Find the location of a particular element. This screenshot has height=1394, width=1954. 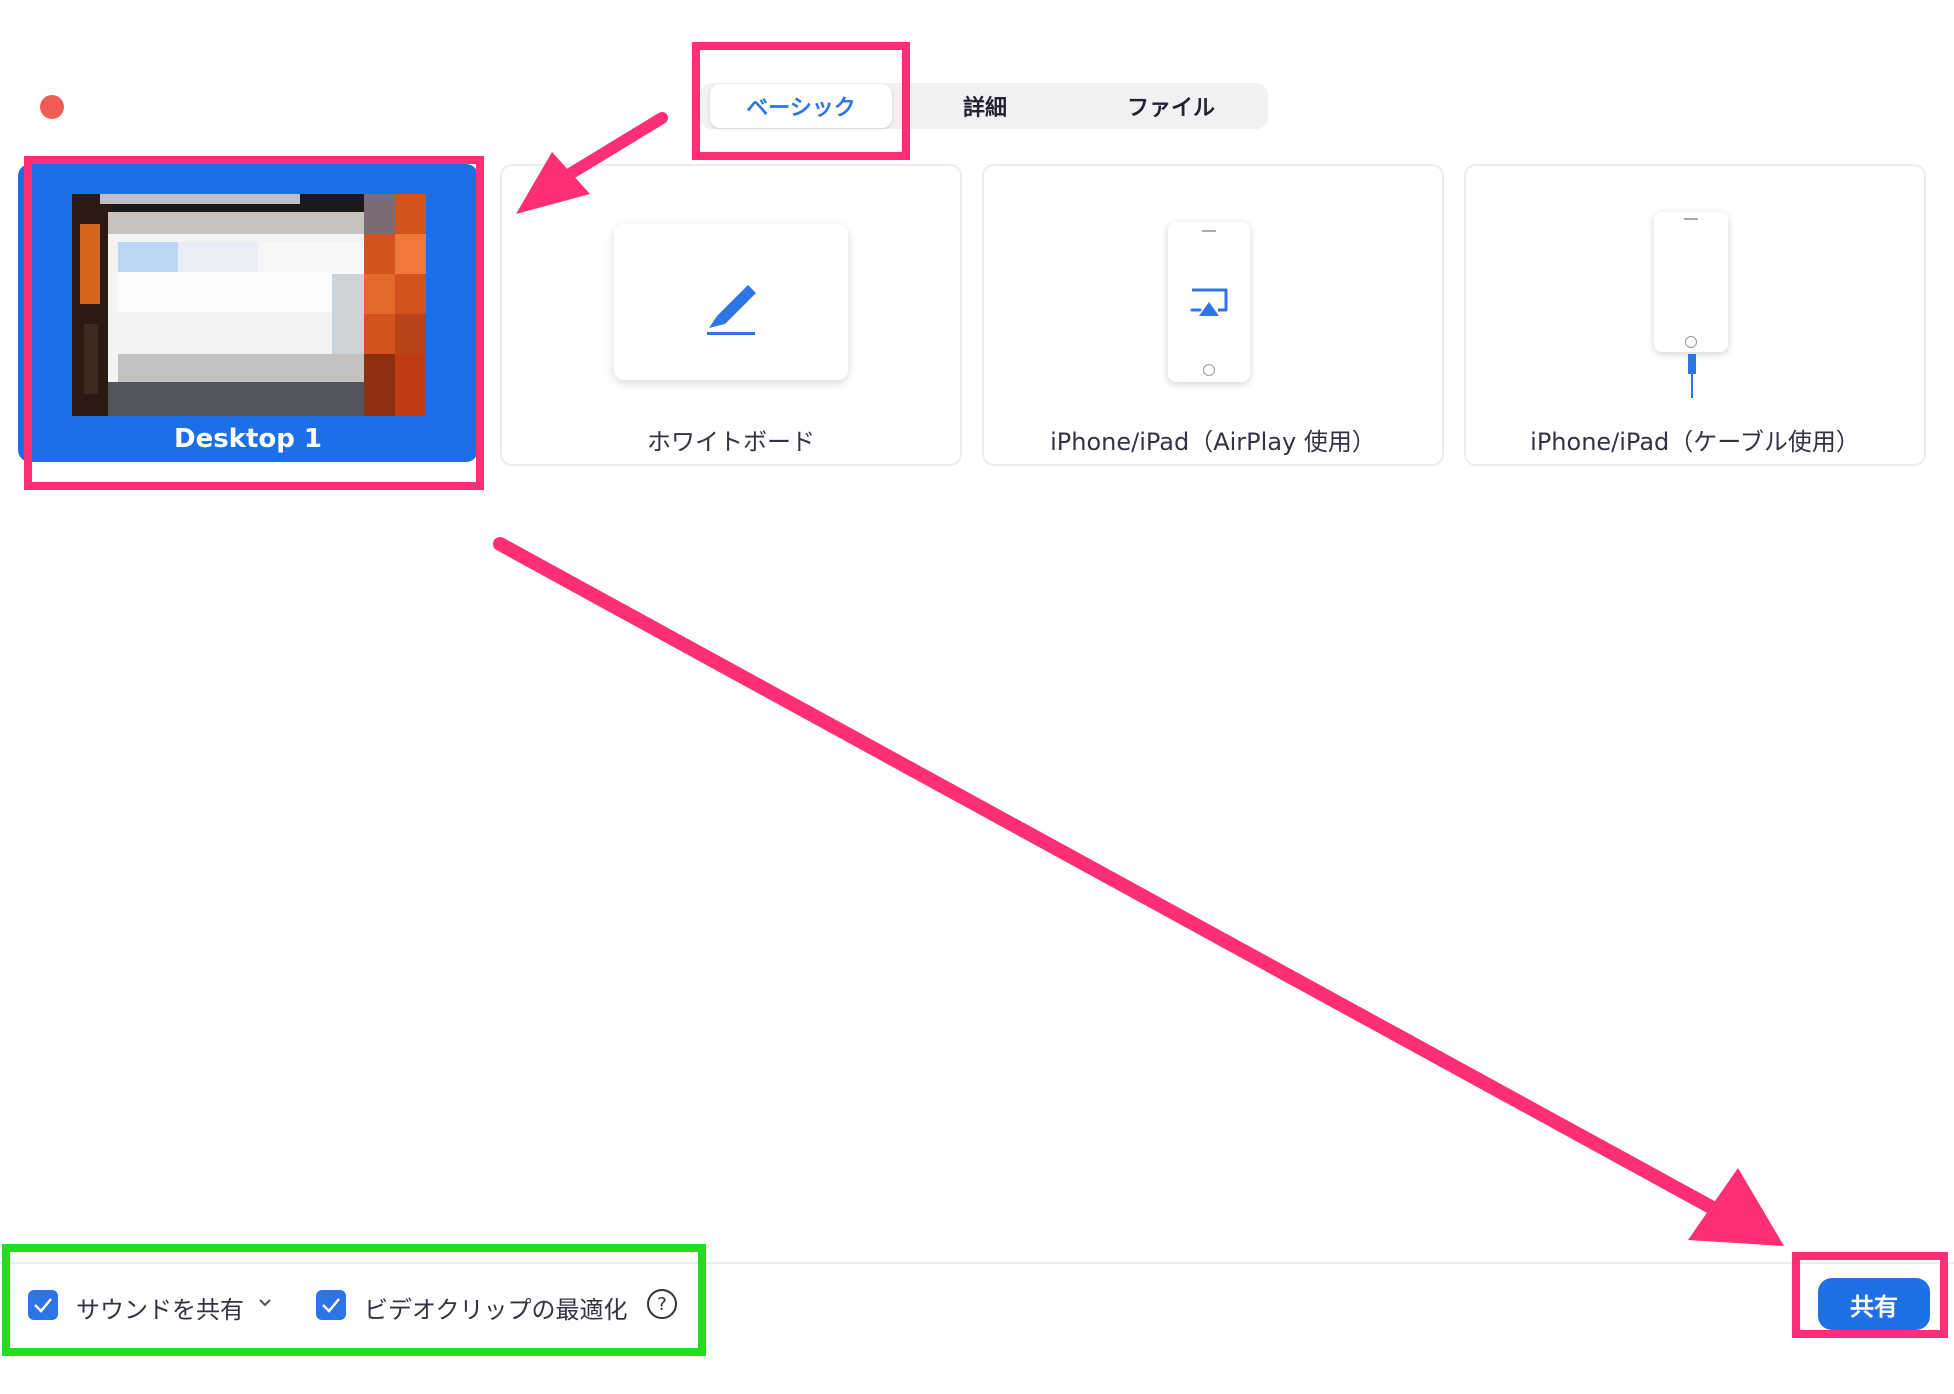

arrow-to-whiteboard is located at coordinates (611, 149).